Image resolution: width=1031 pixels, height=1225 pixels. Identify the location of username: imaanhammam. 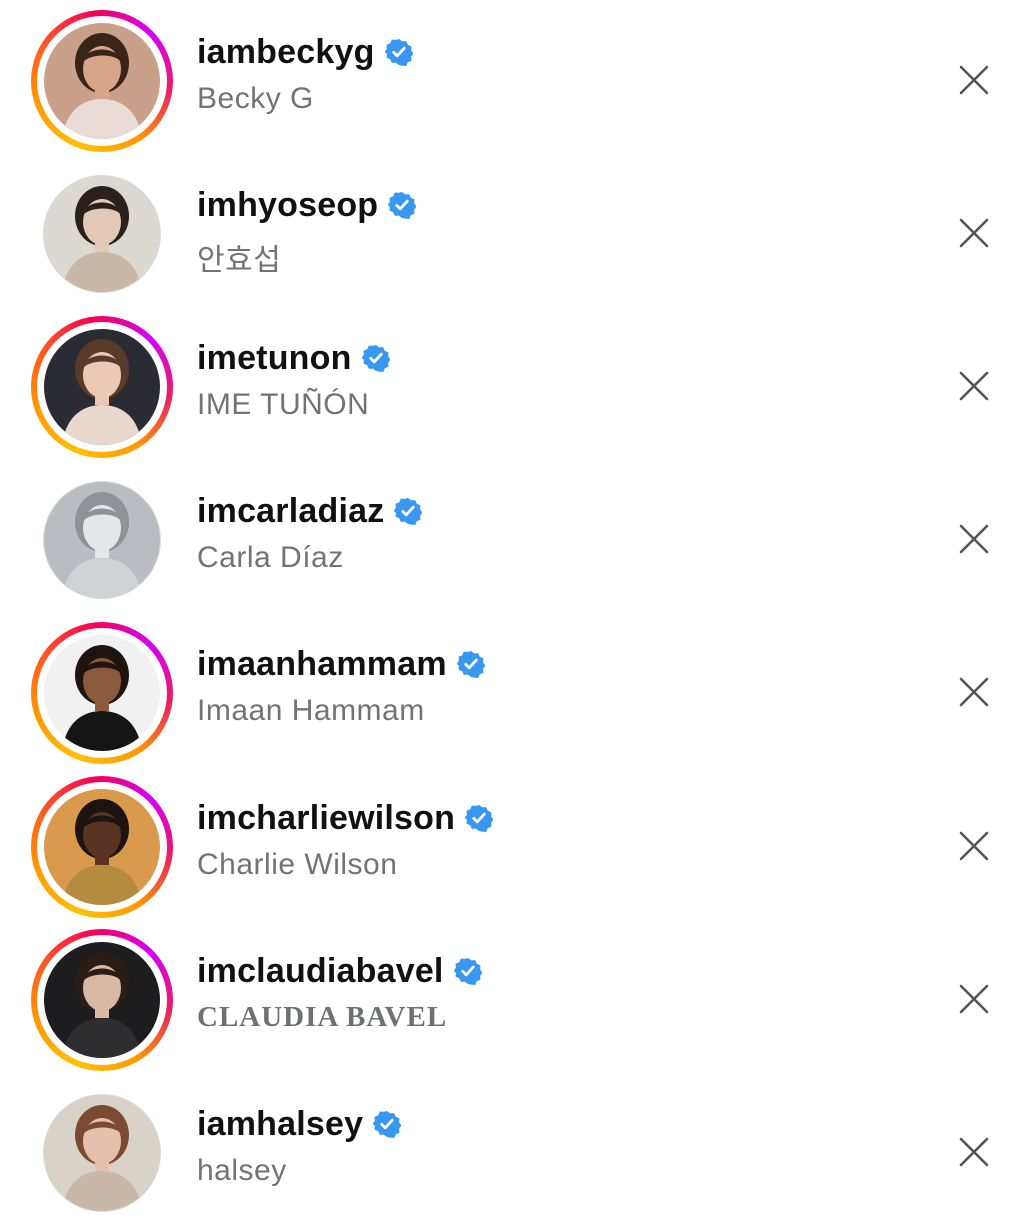
(322, 664).